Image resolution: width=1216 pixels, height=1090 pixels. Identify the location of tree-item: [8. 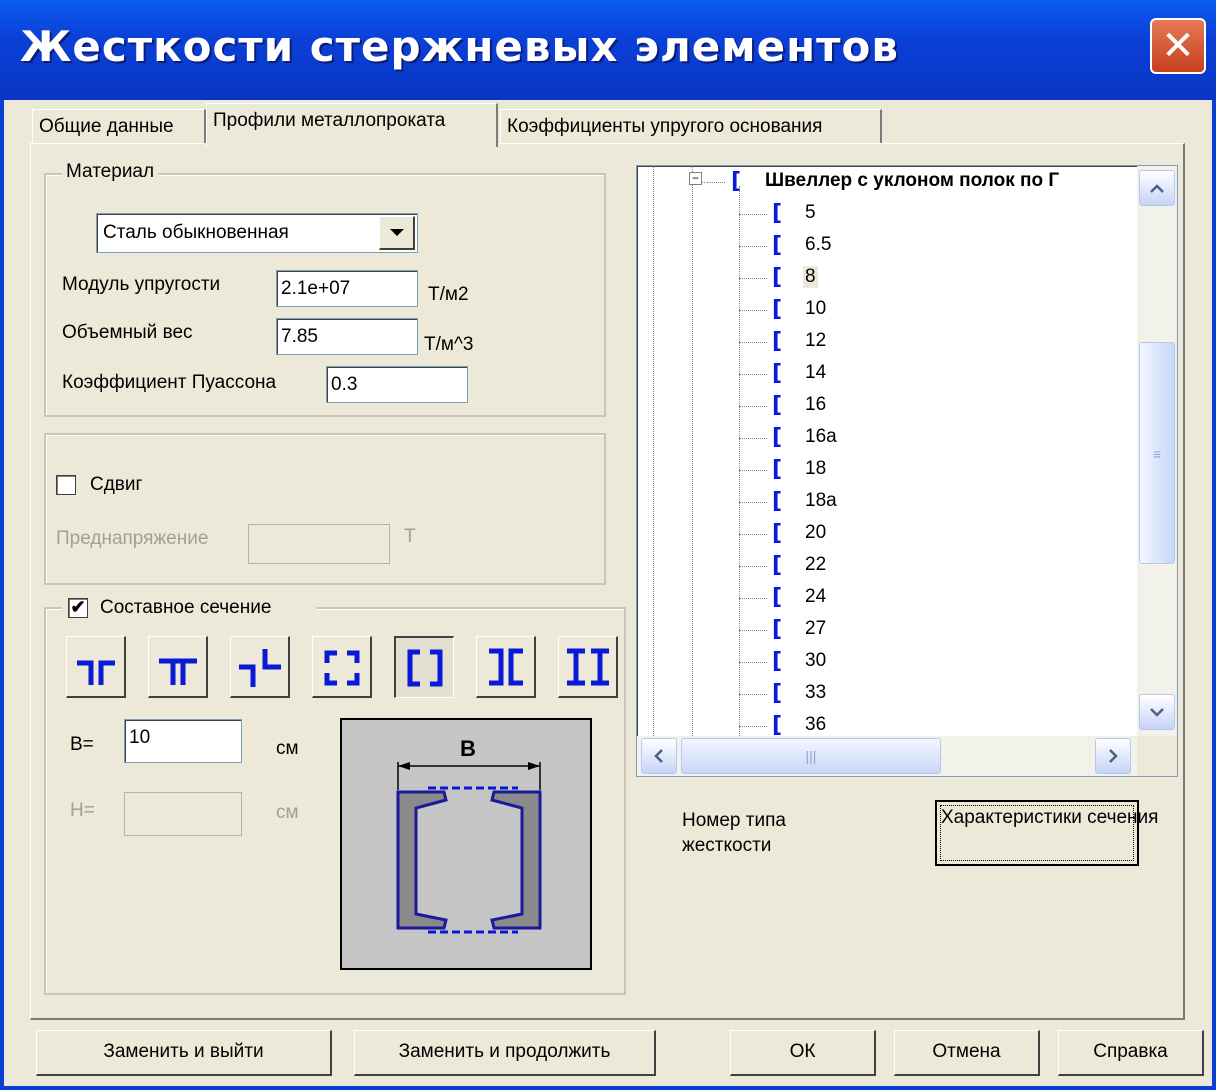
(887, 278).